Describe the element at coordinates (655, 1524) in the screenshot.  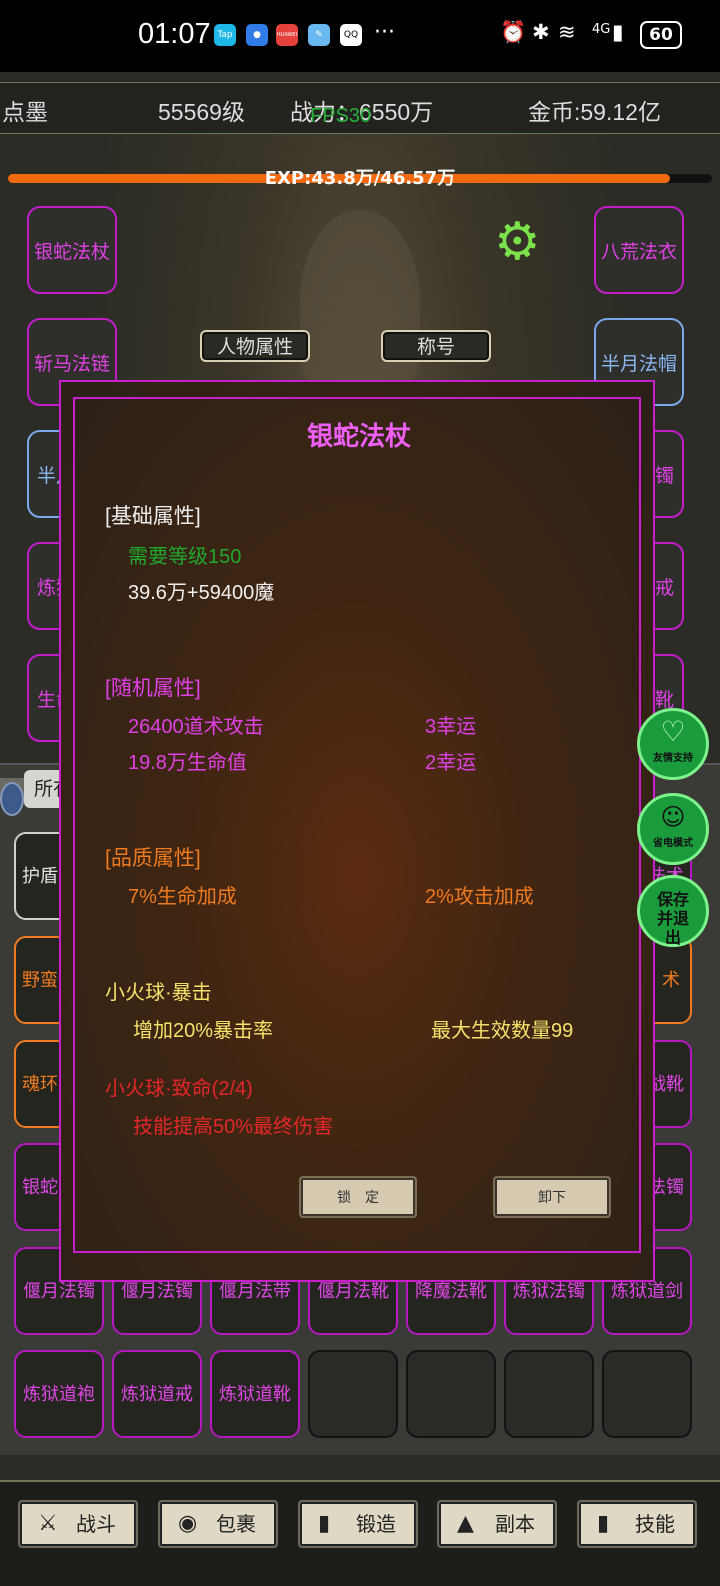
I see `nav-label: 技能` at that location.